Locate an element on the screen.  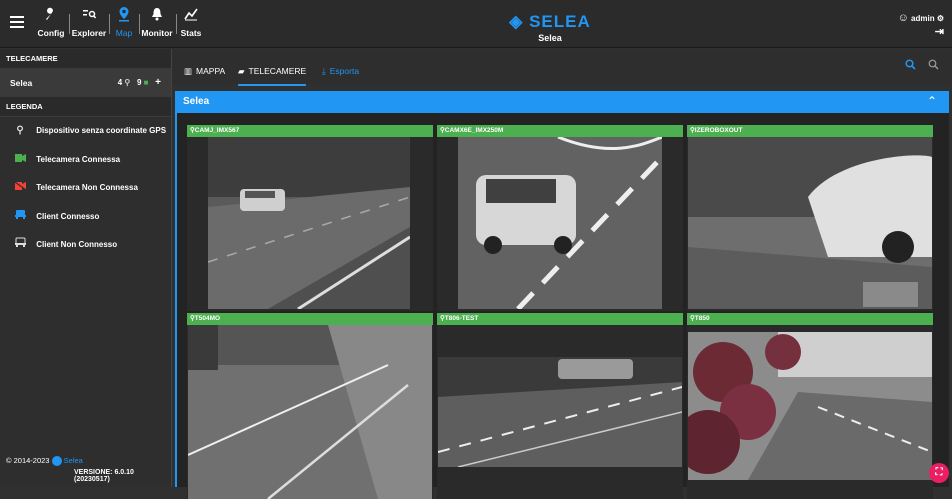
legend-item: ⚲ Dispositivo senza coordinate GPS is located at coordinates (85, 131).